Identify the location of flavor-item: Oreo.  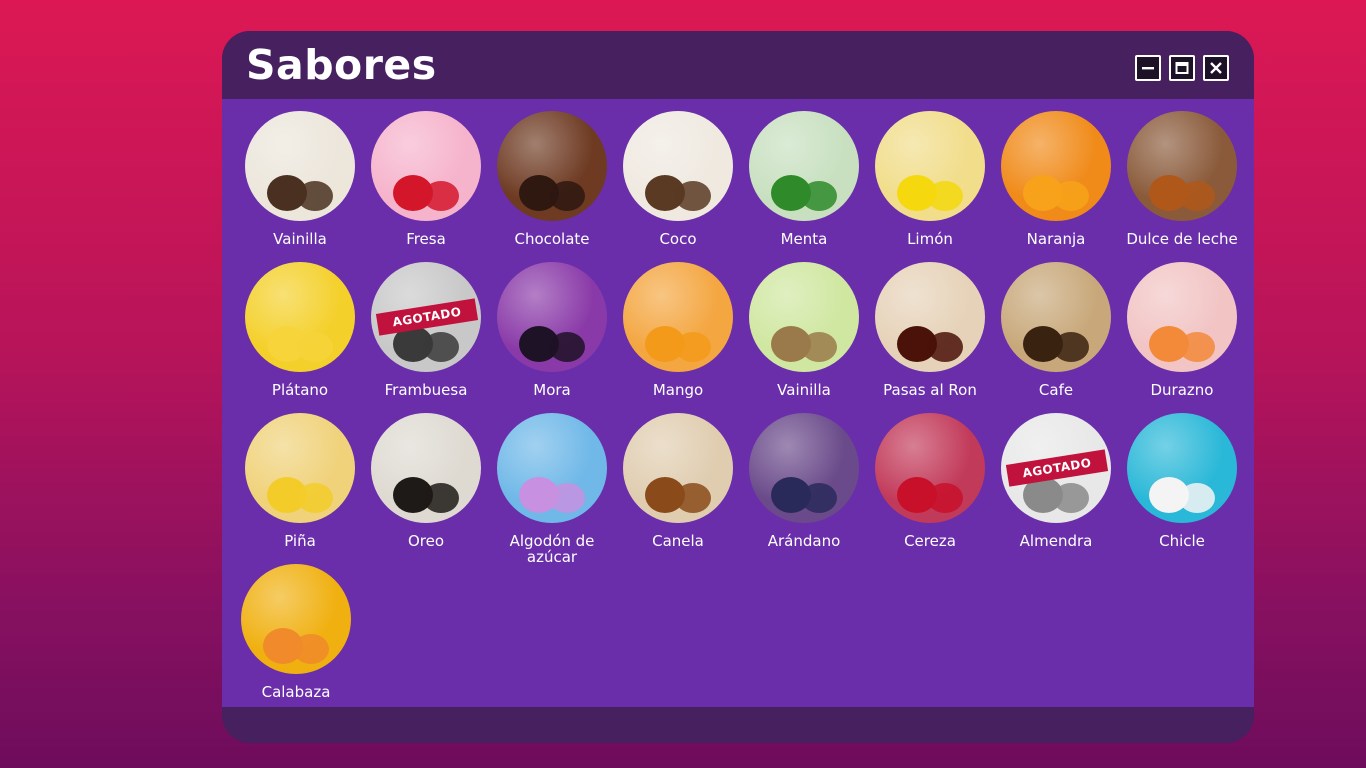
(426, 481).